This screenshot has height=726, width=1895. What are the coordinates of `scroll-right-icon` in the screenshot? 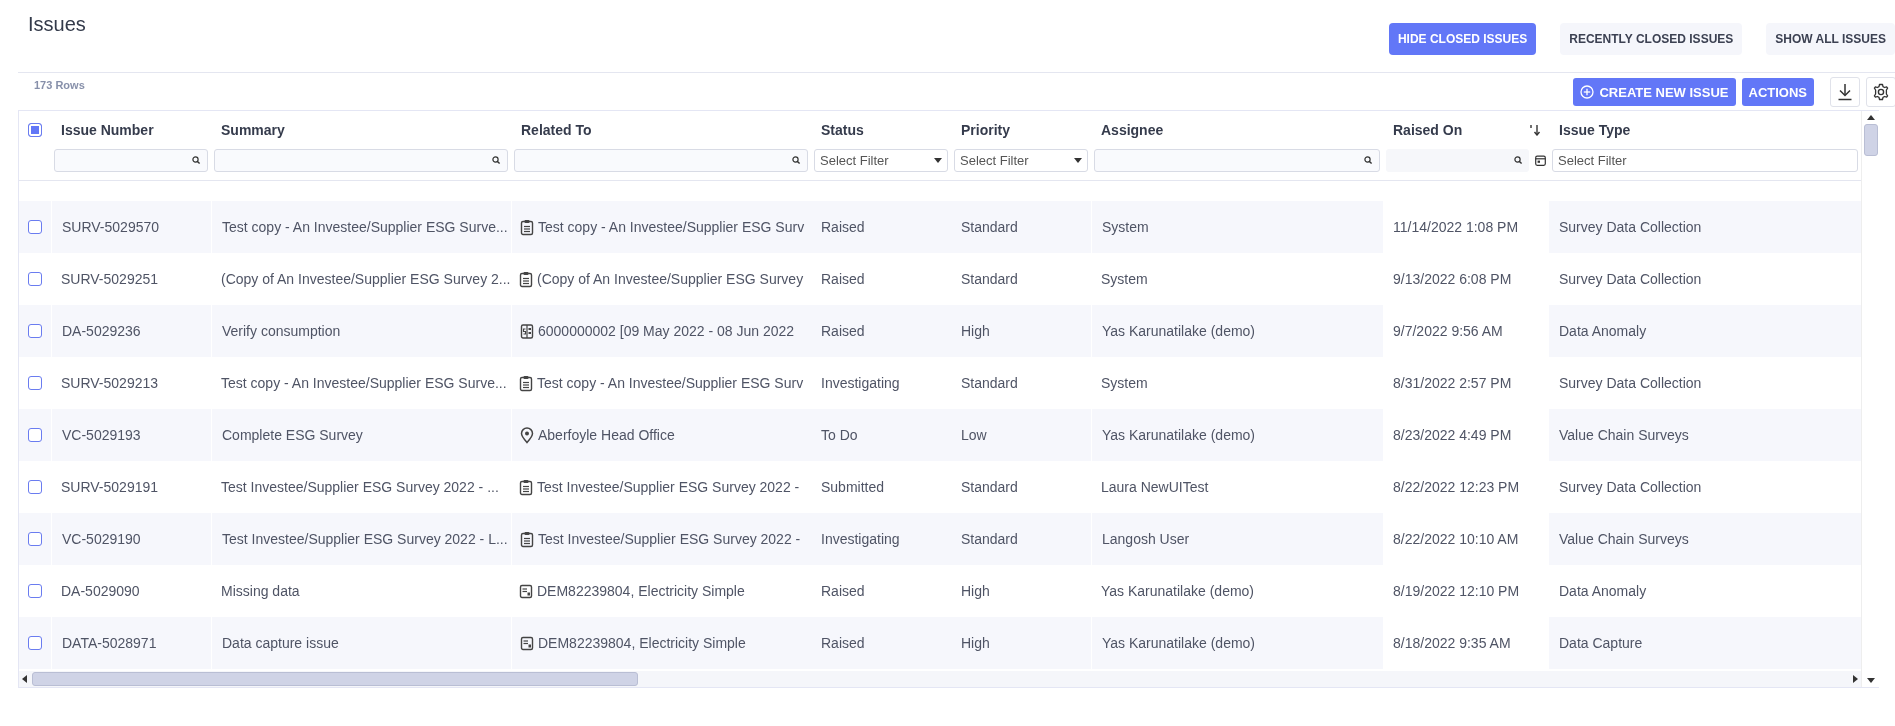 It's located at (1855, 679).